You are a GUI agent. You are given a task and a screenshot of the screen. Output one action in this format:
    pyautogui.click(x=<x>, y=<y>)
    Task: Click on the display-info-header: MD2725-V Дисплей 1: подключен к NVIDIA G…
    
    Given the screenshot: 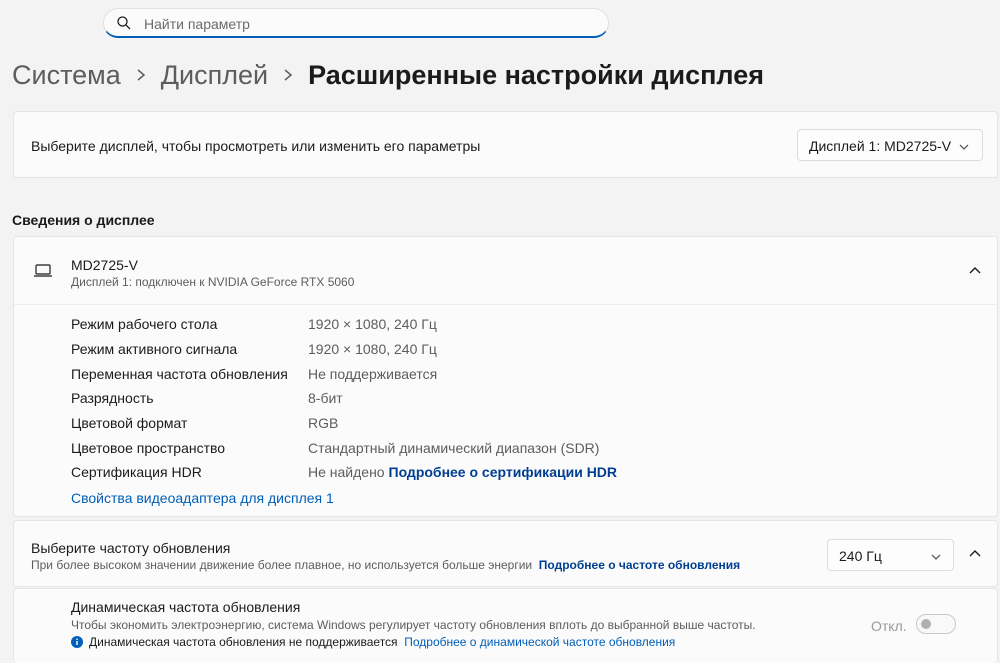 What is the action you would take?
    pyautogui.click(x=505, y=271)
    